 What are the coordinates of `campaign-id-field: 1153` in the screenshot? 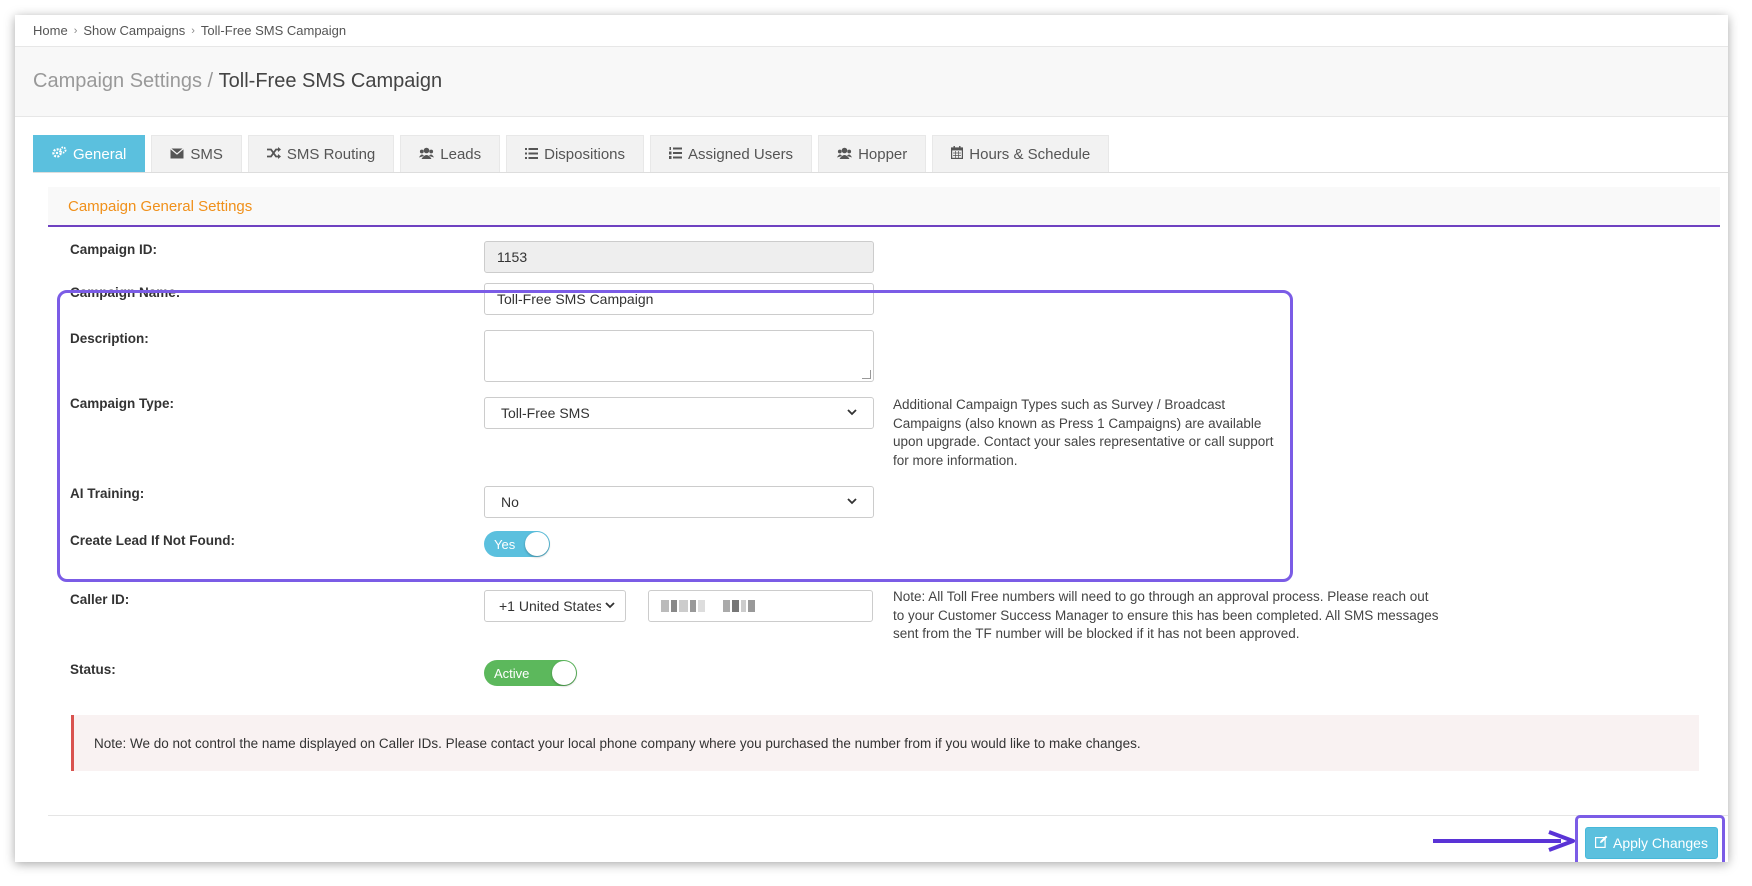 It's located at (679, 257).